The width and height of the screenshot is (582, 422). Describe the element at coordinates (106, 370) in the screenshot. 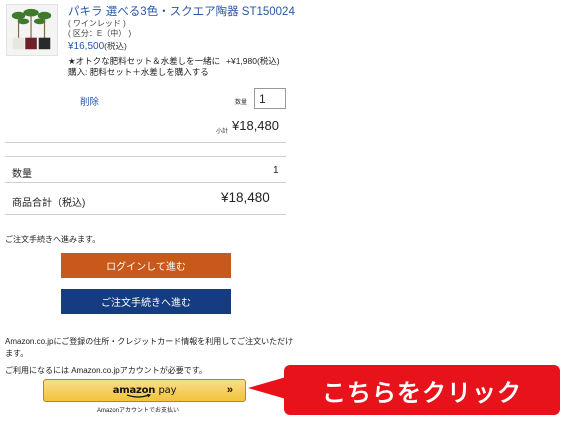

I see `amazon-account-note: ご利用になるには Amazon.co.jpアカウントが必要です。` at that location.